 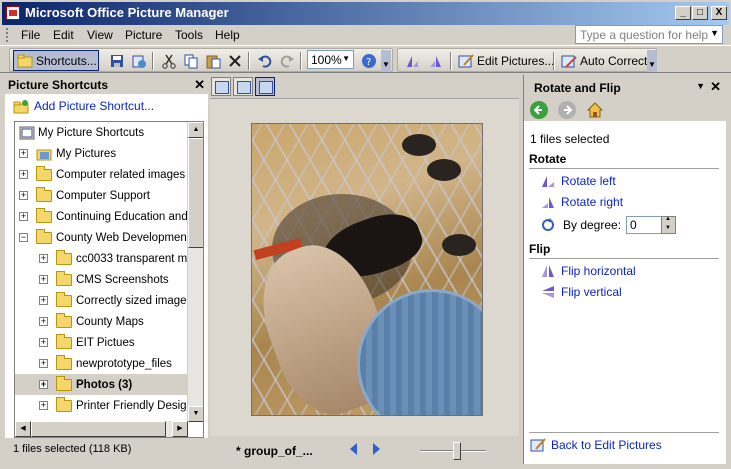 What do you see at coordinates (570, 139) in the screenshot?
I see `files-selected-text: 1 files selected` at bounding box center [570, 139].